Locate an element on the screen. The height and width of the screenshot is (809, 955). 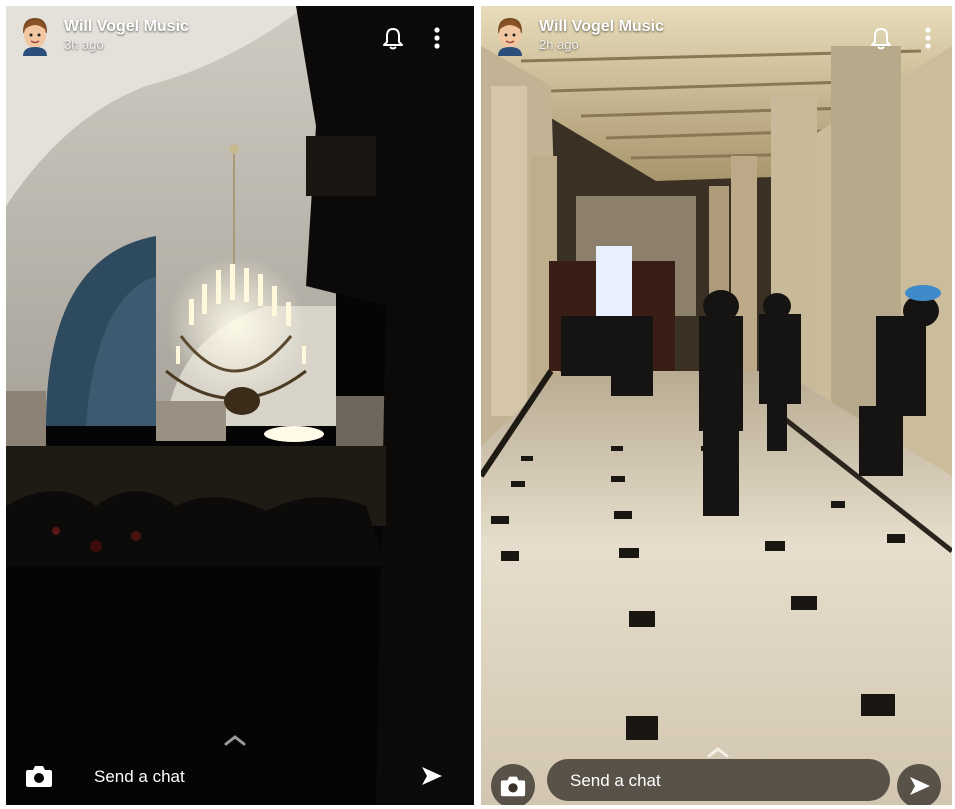
send-button is located at coordinates (919, 784).